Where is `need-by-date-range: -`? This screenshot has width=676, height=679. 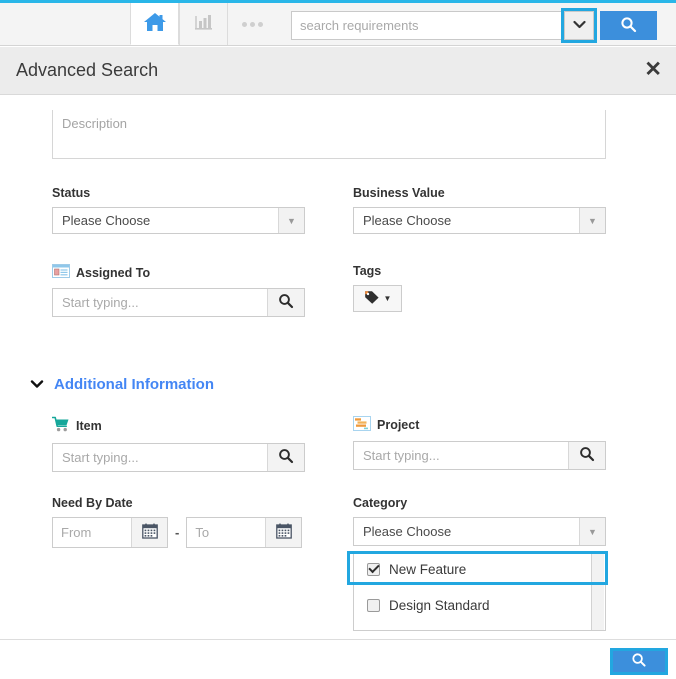 need-by-date-range: - is located at coordinates (177, 532).